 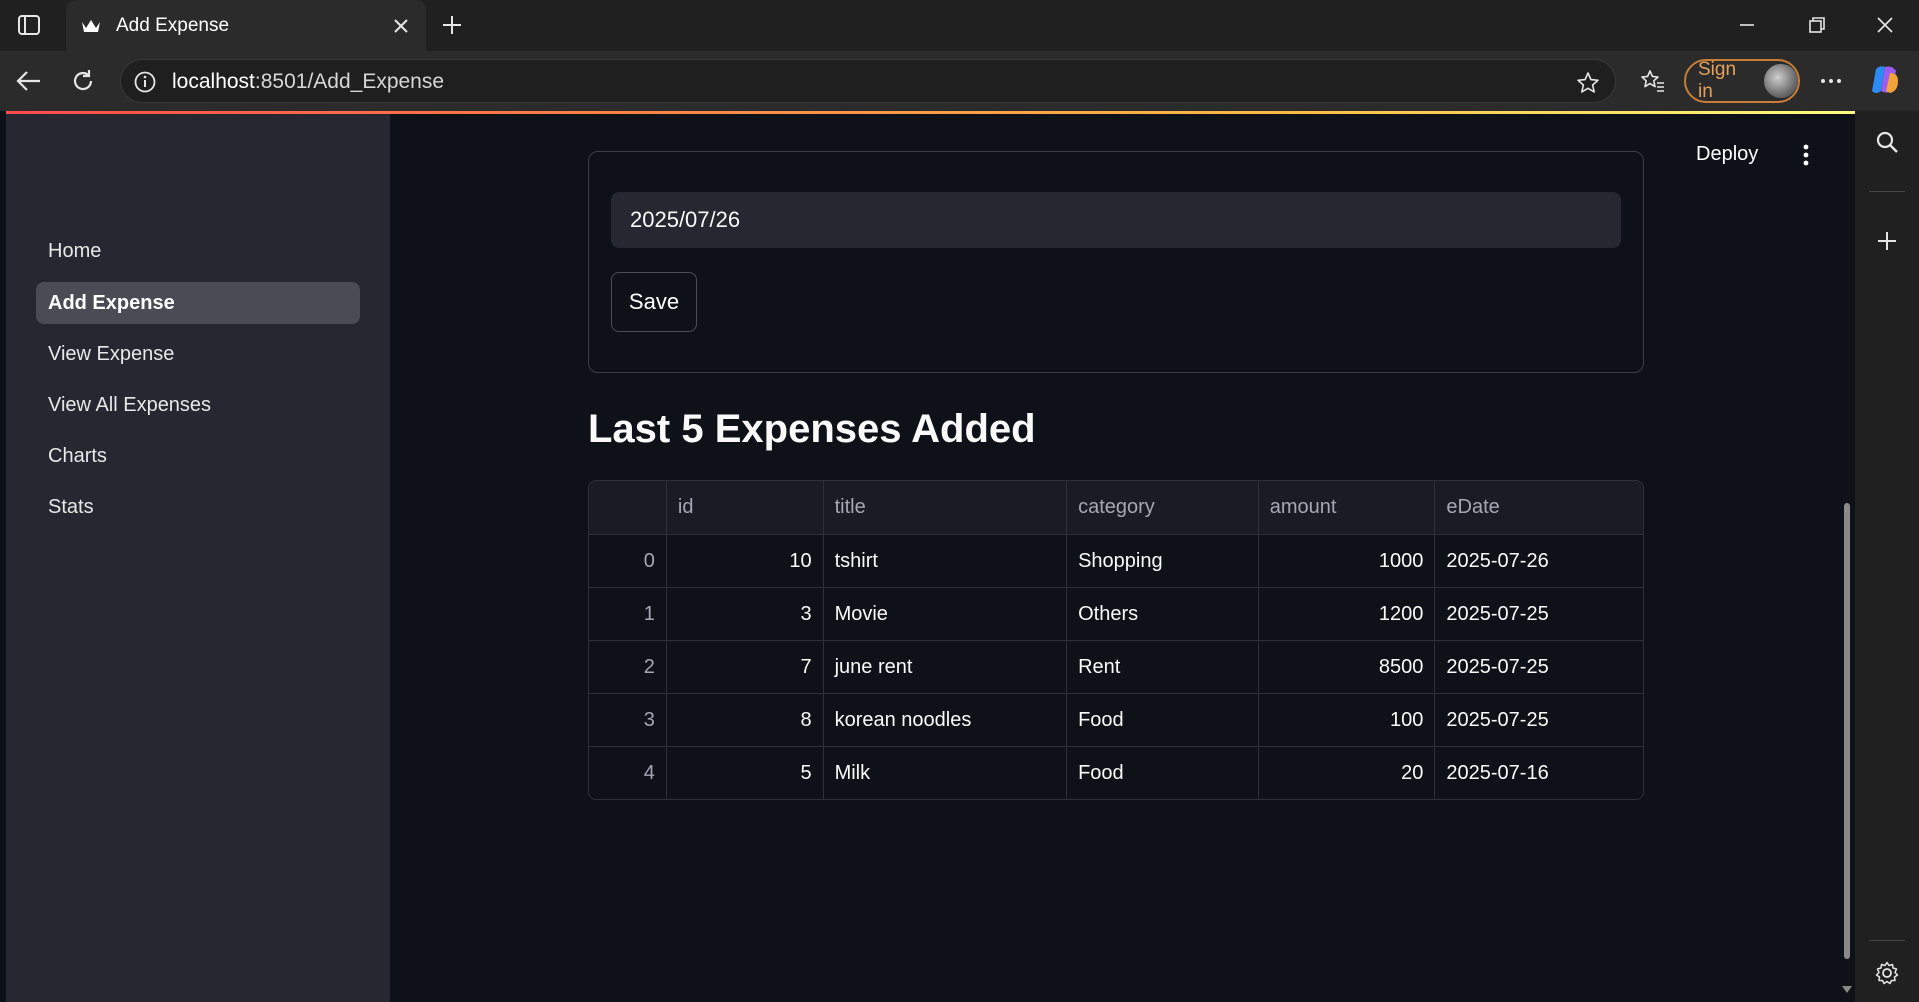 What do you see at coordinates (1717, 80) in the screenshot?
I see `sign-in-label: Sign in` at bounding box center [1717, 80].